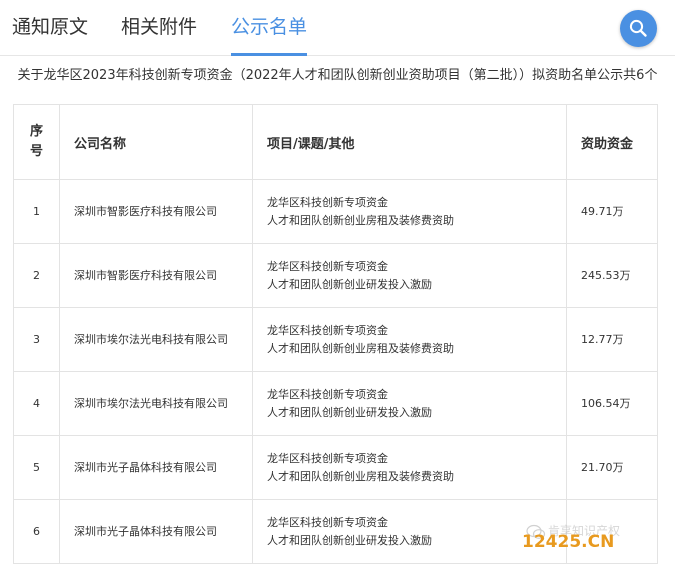 The width and height of the screenshot is (675, 565). I want to click on header-index: 序号, so click(36, 142).